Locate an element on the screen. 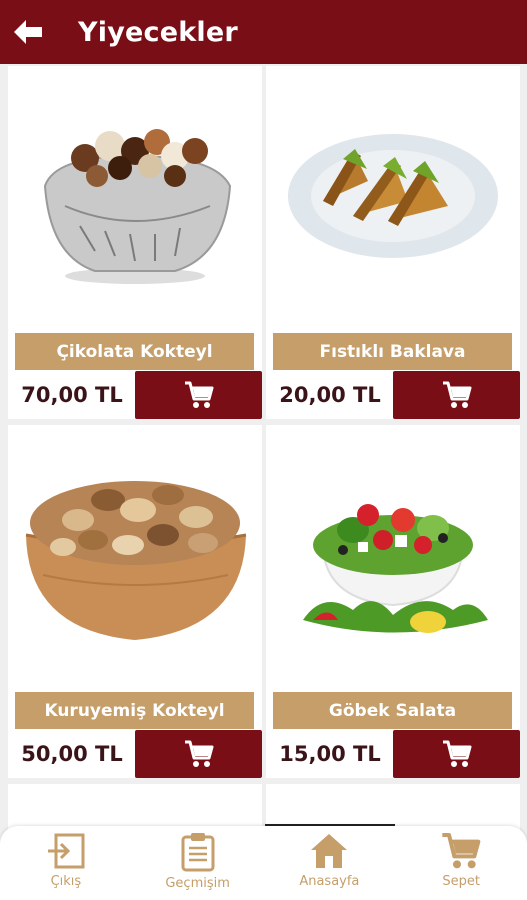 Image resolution: width=527 pixels, height=900 pixels. nav-item-history: Geçmişim is located at coordinates (198, 863).